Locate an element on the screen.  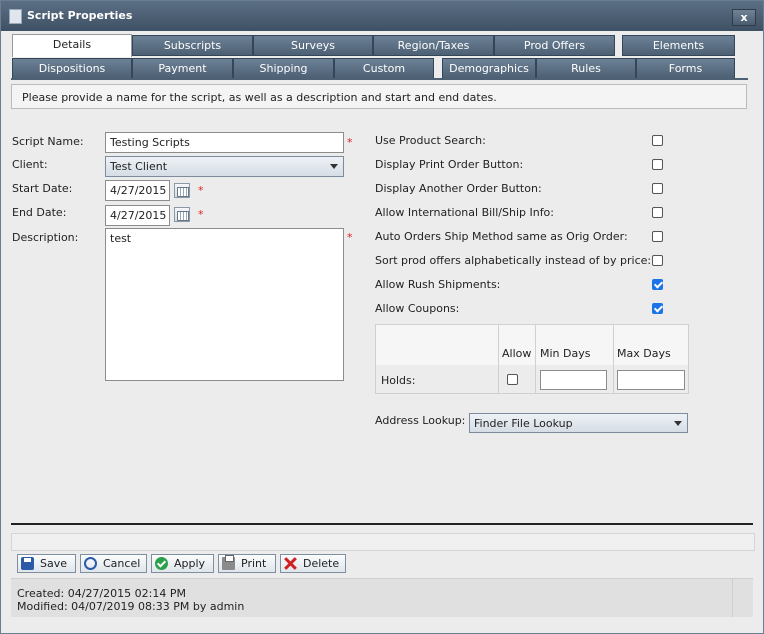
modified-timestamp: Modified: 04/07/2019 08:33 PM by admin is located at coordinates (131, 606).